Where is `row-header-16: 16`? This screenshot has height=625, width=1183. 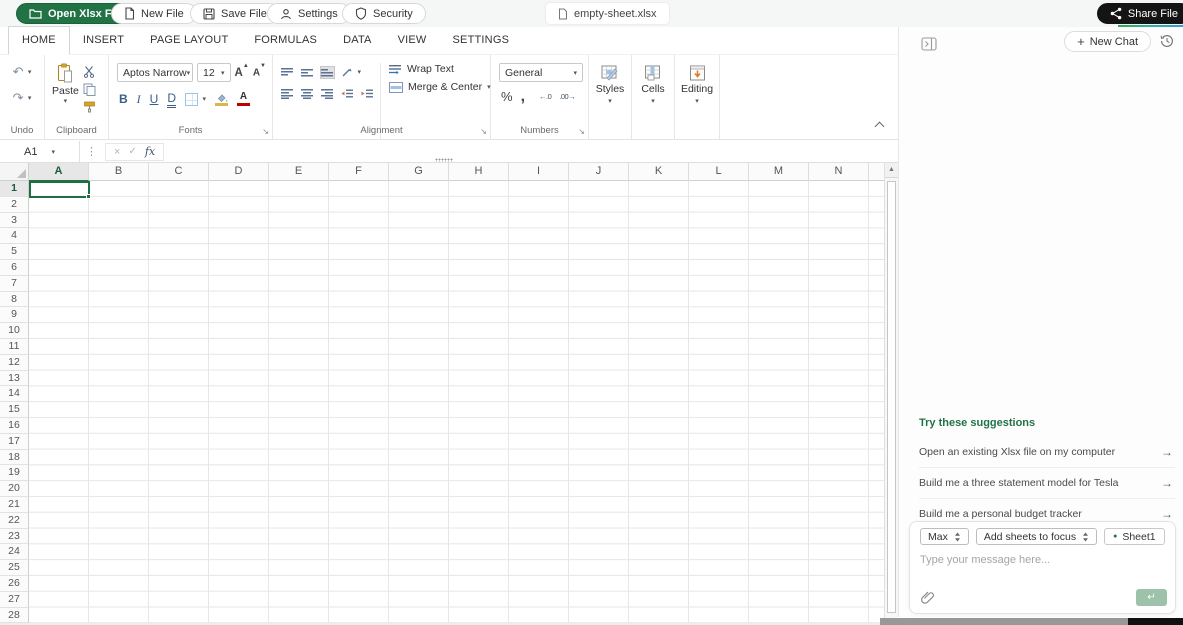
row-header-16: 16 is located at coordinates (14, 425).